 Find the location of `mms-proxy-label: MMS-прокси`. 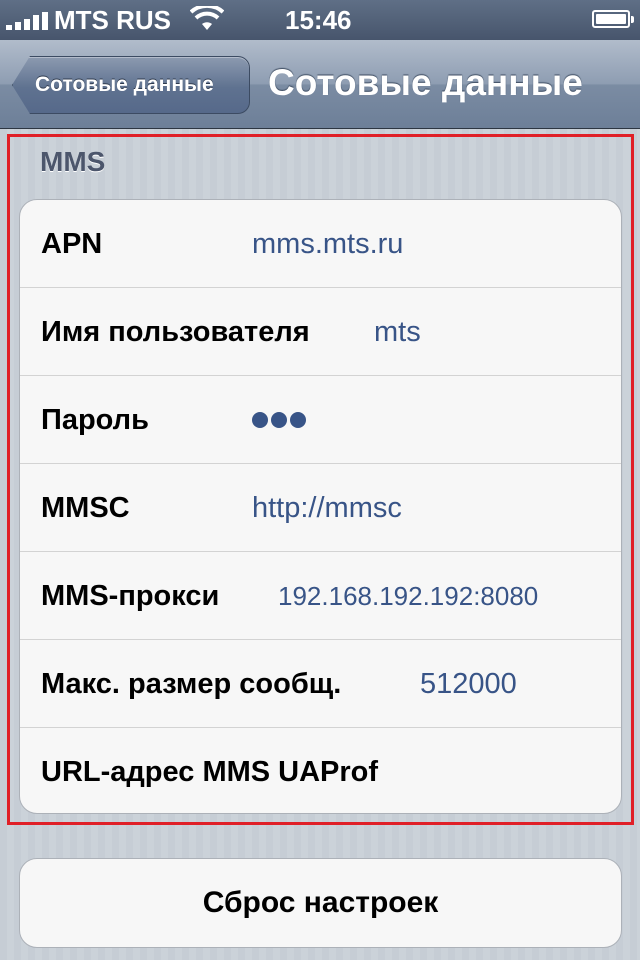

mms-proxy-label: MMS-прокси is located at coordinates (130, 596).